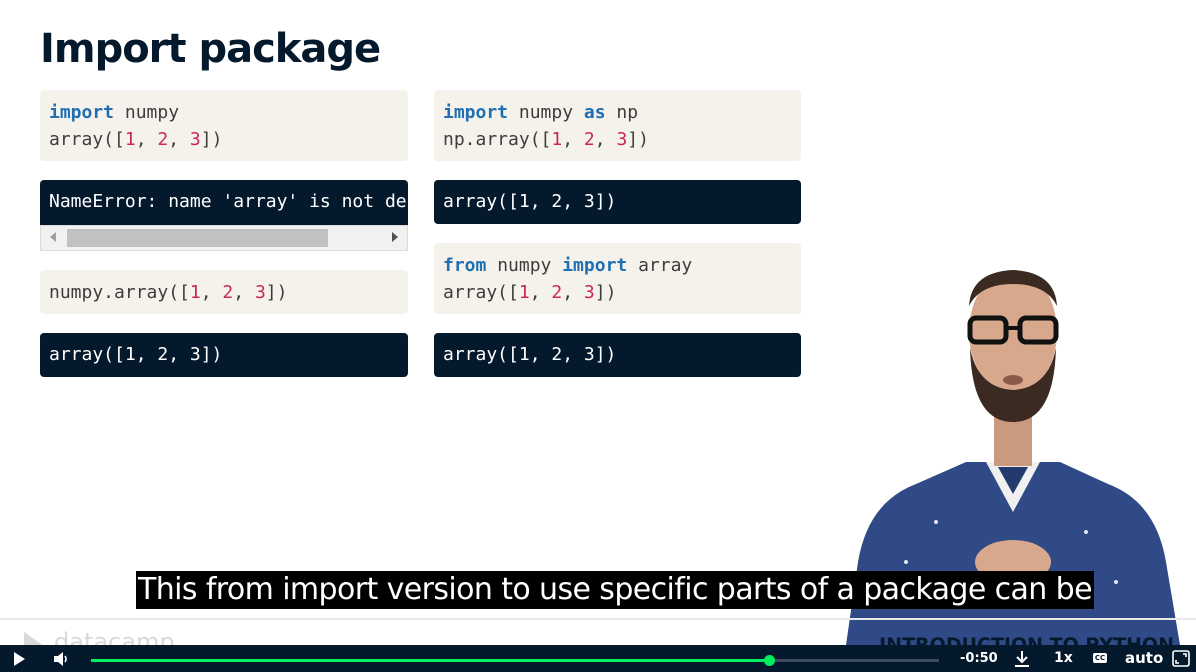 Image resolution: width=1196 pixels, height=672 pixels. I want to click on fullscreen-icon, so click(1181, 658).